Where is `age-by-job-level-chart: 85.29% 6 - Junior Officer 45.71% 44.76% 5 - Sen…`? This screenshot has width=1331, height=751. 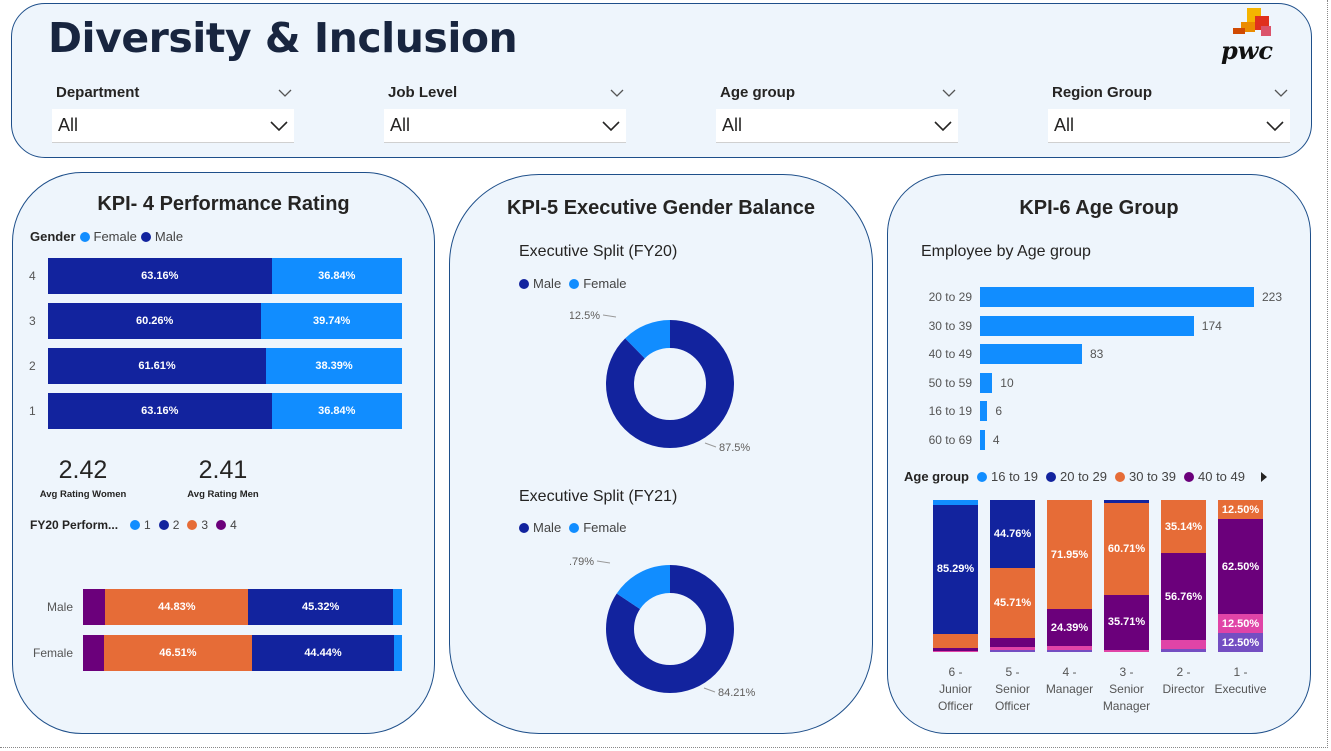
age-by-job-level-chart: 85.29% 6 - Junior Officer 45.71% 44.76% 5 - Sen… is located at coordinates (1100, 615).